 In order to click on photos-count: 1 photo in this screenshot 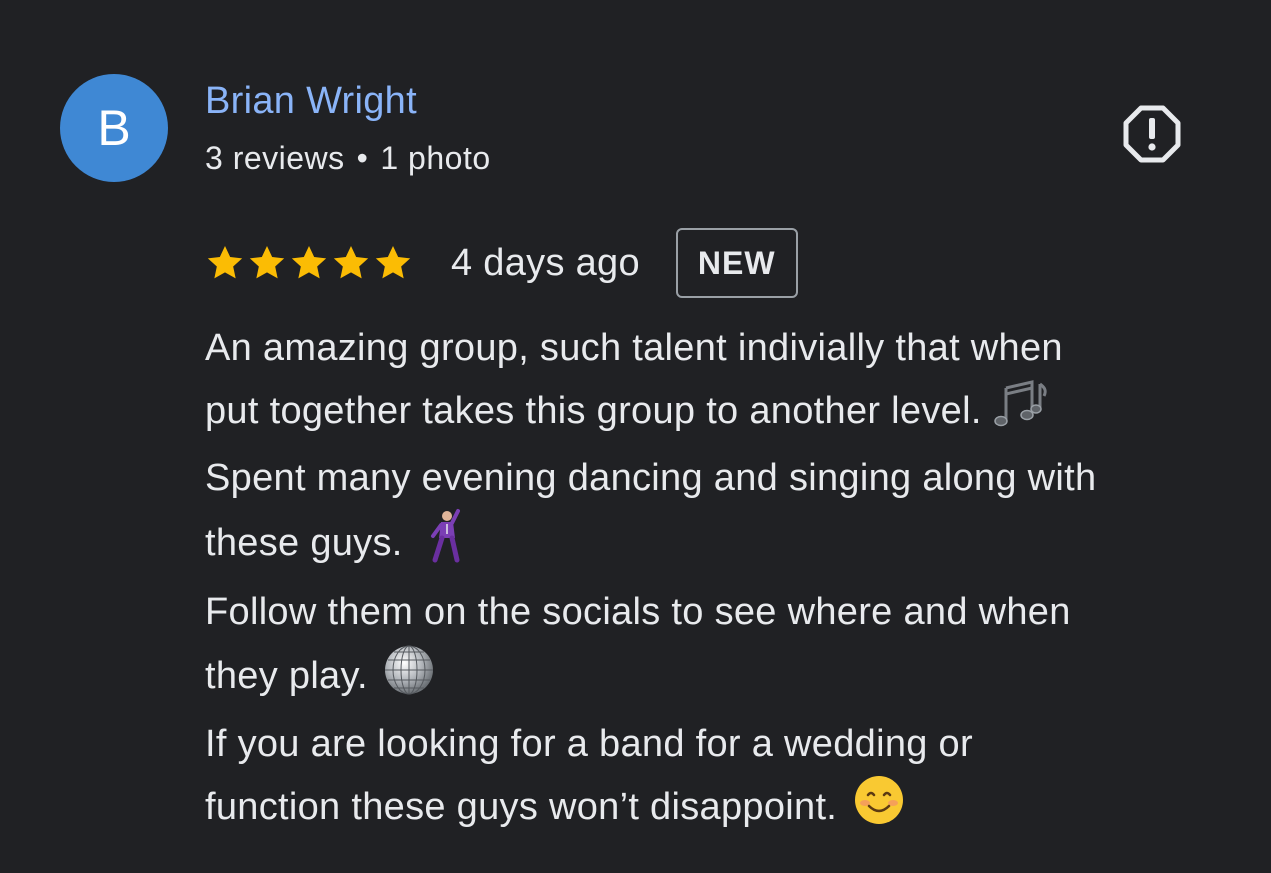, I will do `click(435, 158)`.